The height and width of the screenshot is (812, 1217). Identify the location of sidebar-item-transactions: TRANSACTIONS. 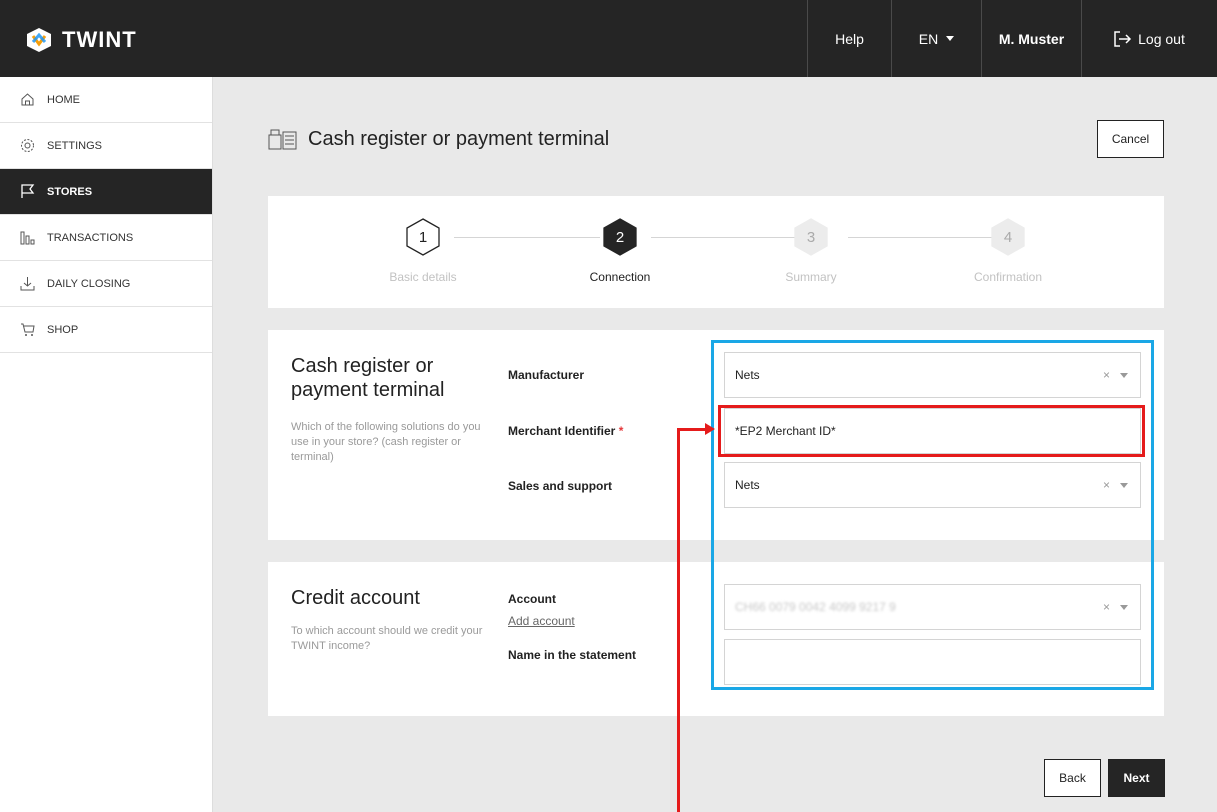
(106, 238).